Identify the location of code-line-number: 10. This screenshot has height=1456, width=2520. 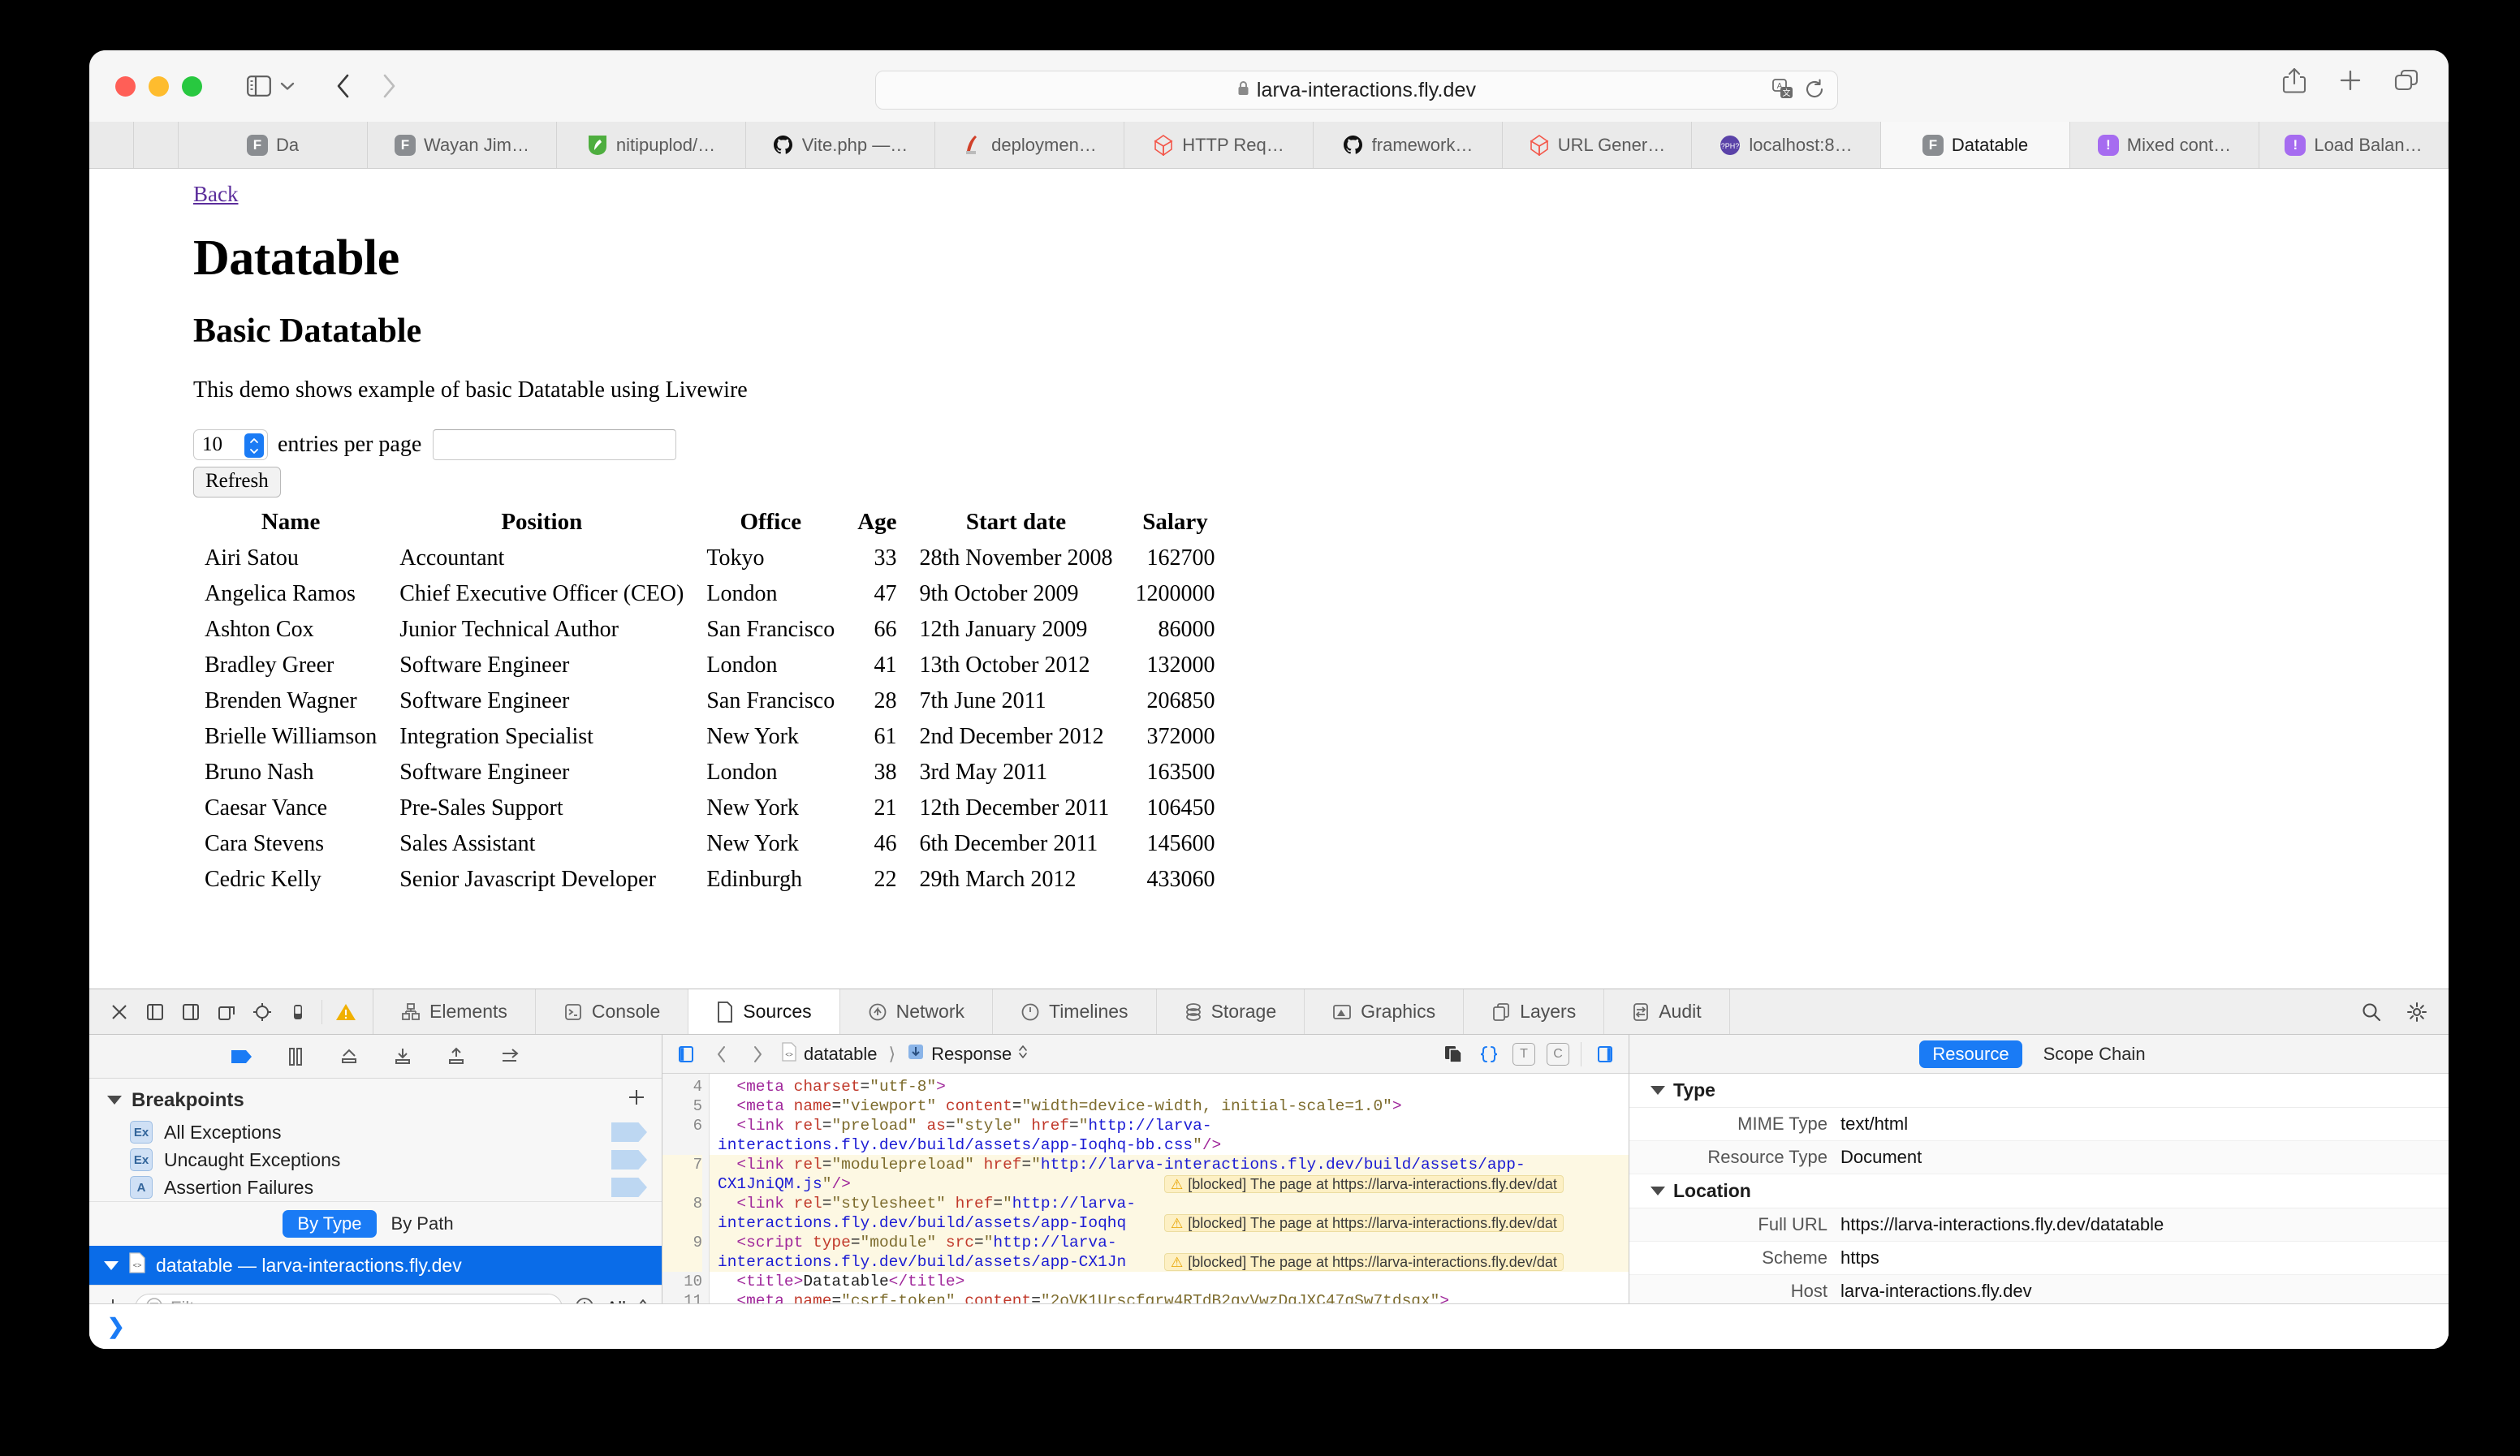
(682, 1282).